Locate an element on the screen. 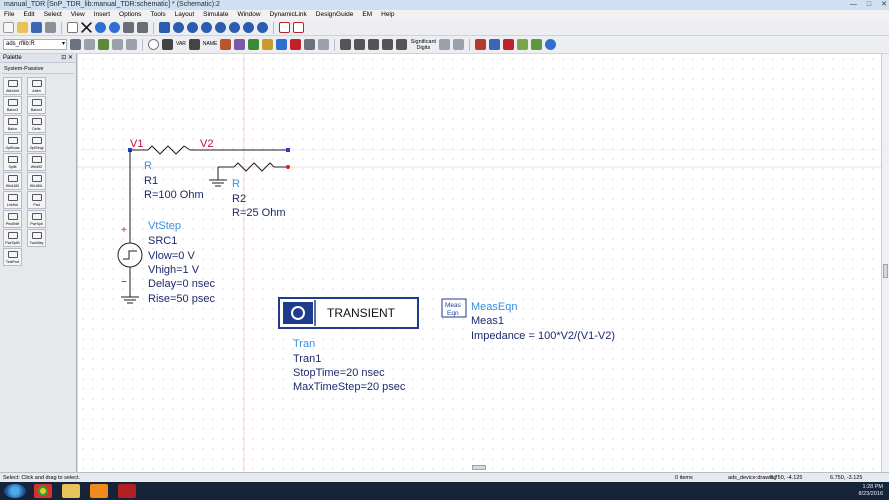  help-icon is located at coordinates (551, 44).